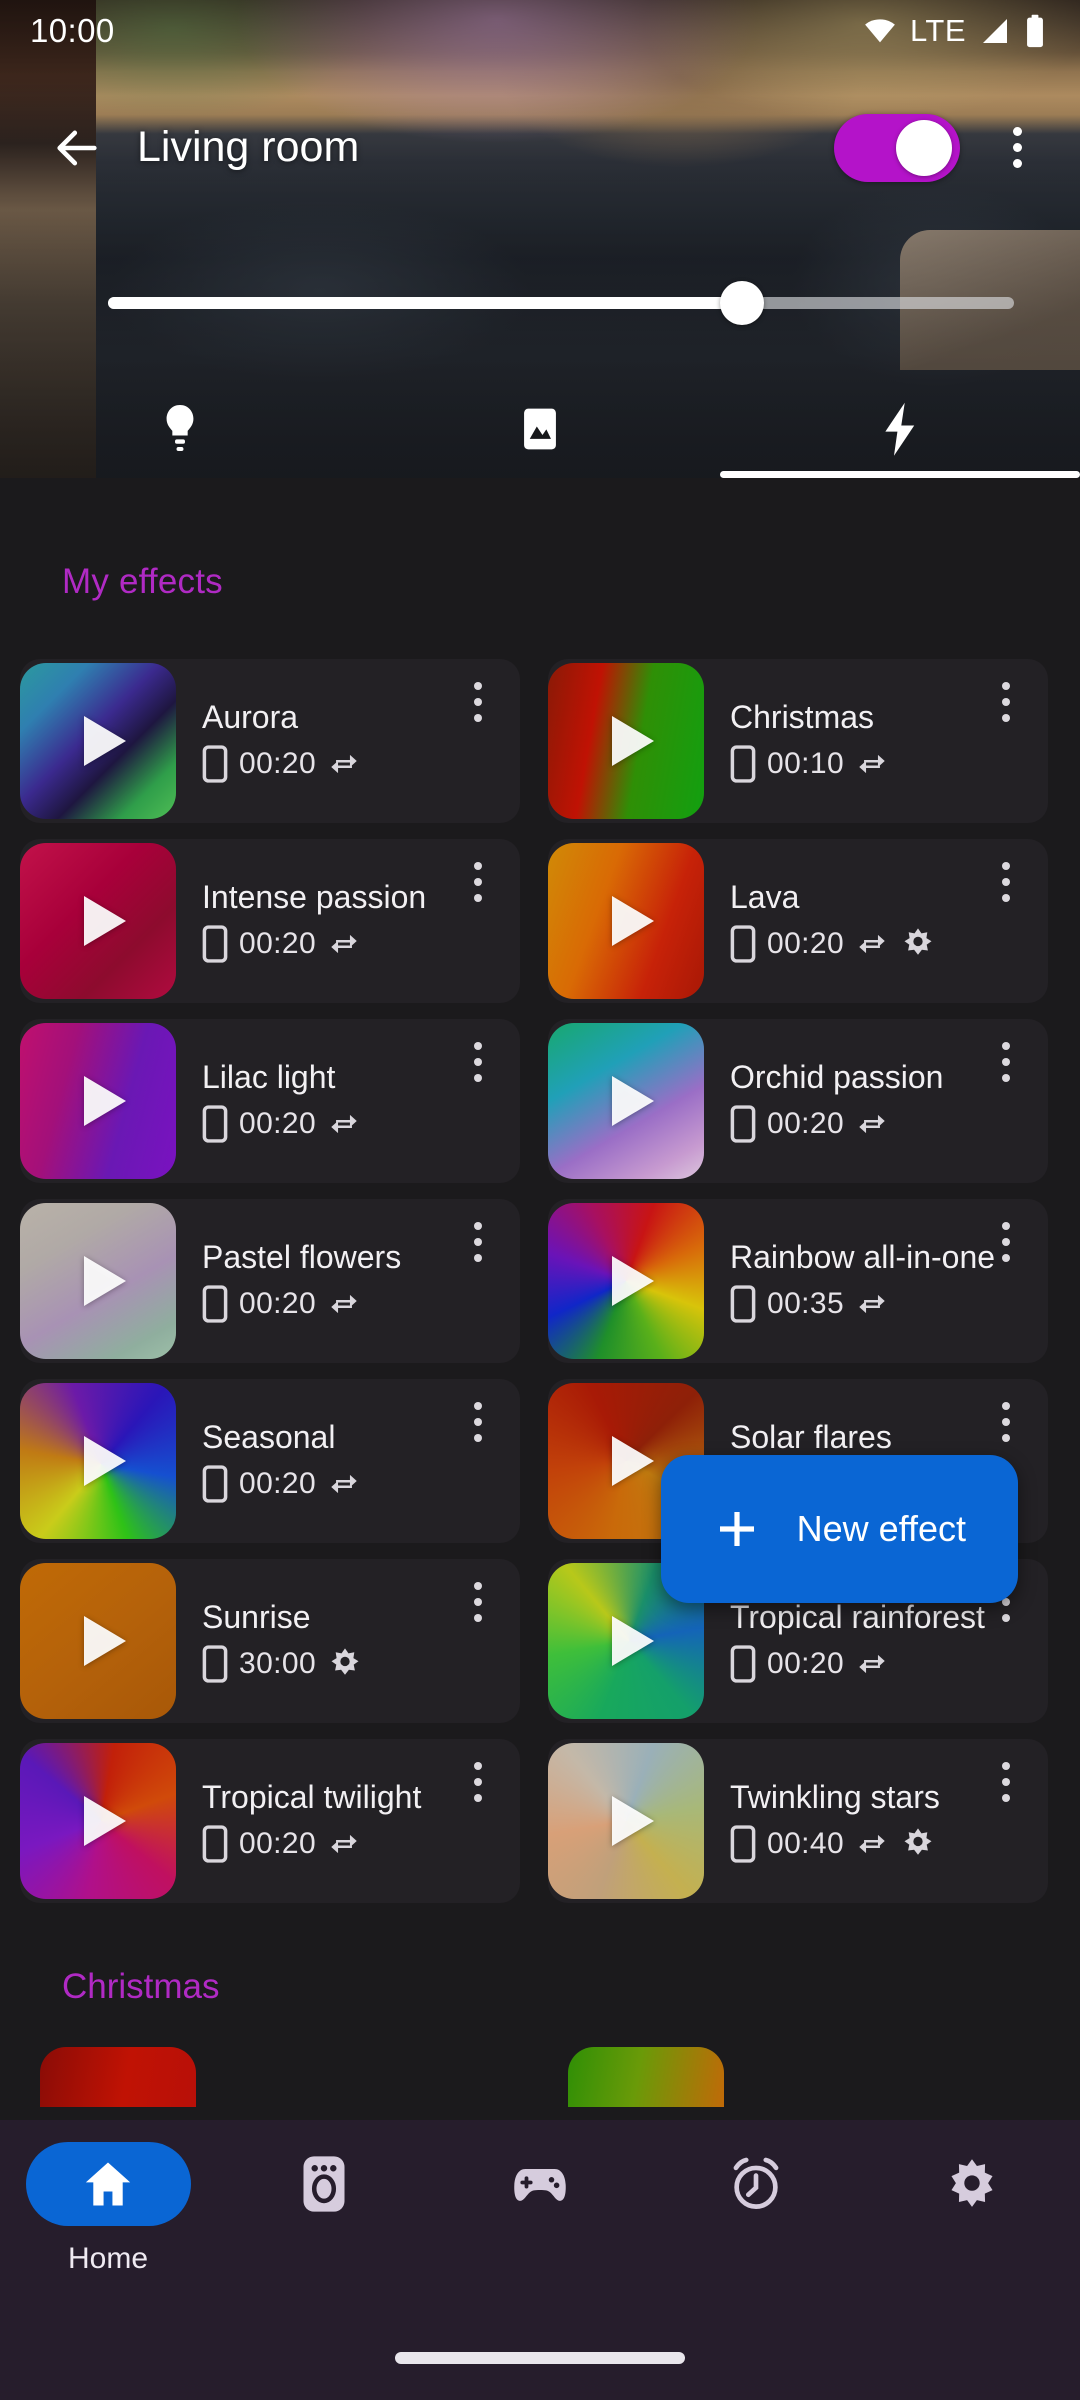 This screenshot has width=1080, height=2400. What do you see at coordinates (540, 31) in the screenshot?
I see `status-bar: 10:00 LTE` at bounding box center [540, 31].